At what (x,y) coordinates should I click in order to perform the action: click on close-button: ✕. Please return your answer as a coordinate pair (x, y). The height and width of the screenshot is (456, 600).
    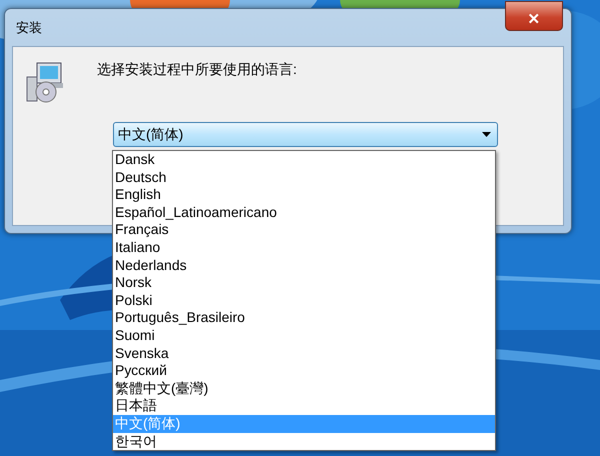
    Looking at the image, I should click on (534, 16).